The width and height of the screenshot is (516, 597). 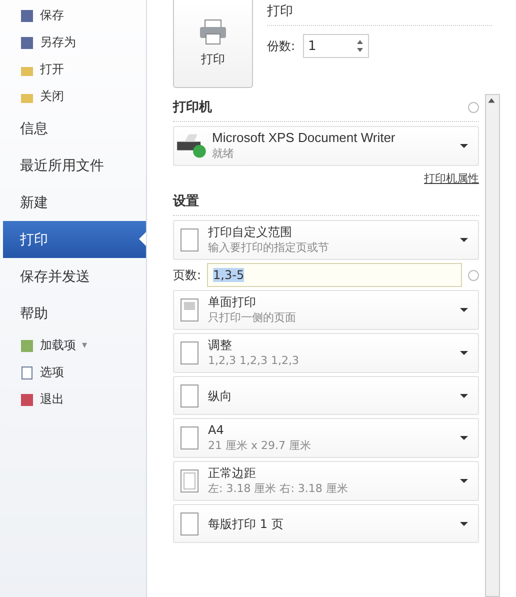 What do you see at coordinates (220, 345) in the screenshot?
I see `option-title: 调整` at bounding box center [220, 345].